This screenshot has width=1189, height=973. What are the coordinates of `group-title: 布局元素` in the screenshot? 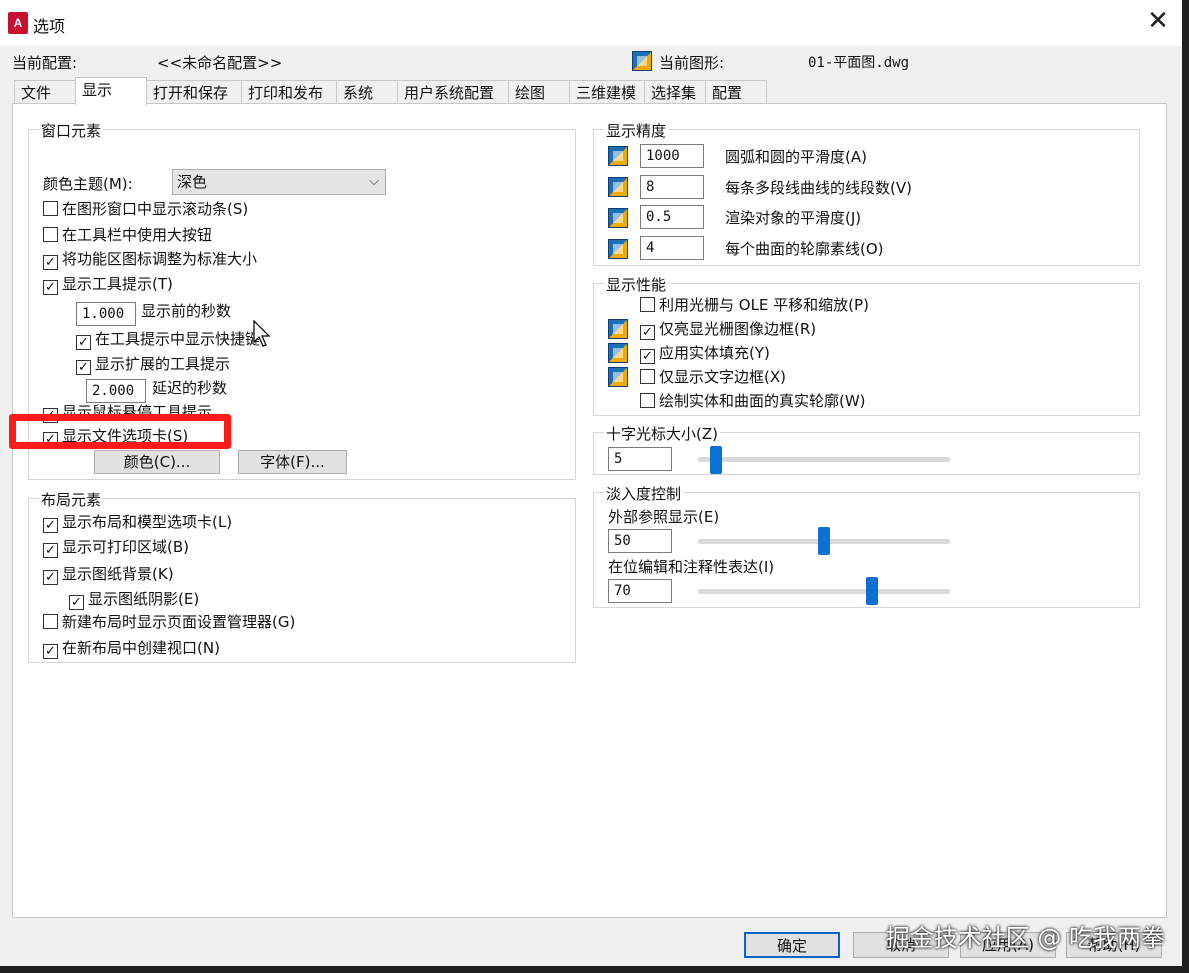 It's located at (71, 499).